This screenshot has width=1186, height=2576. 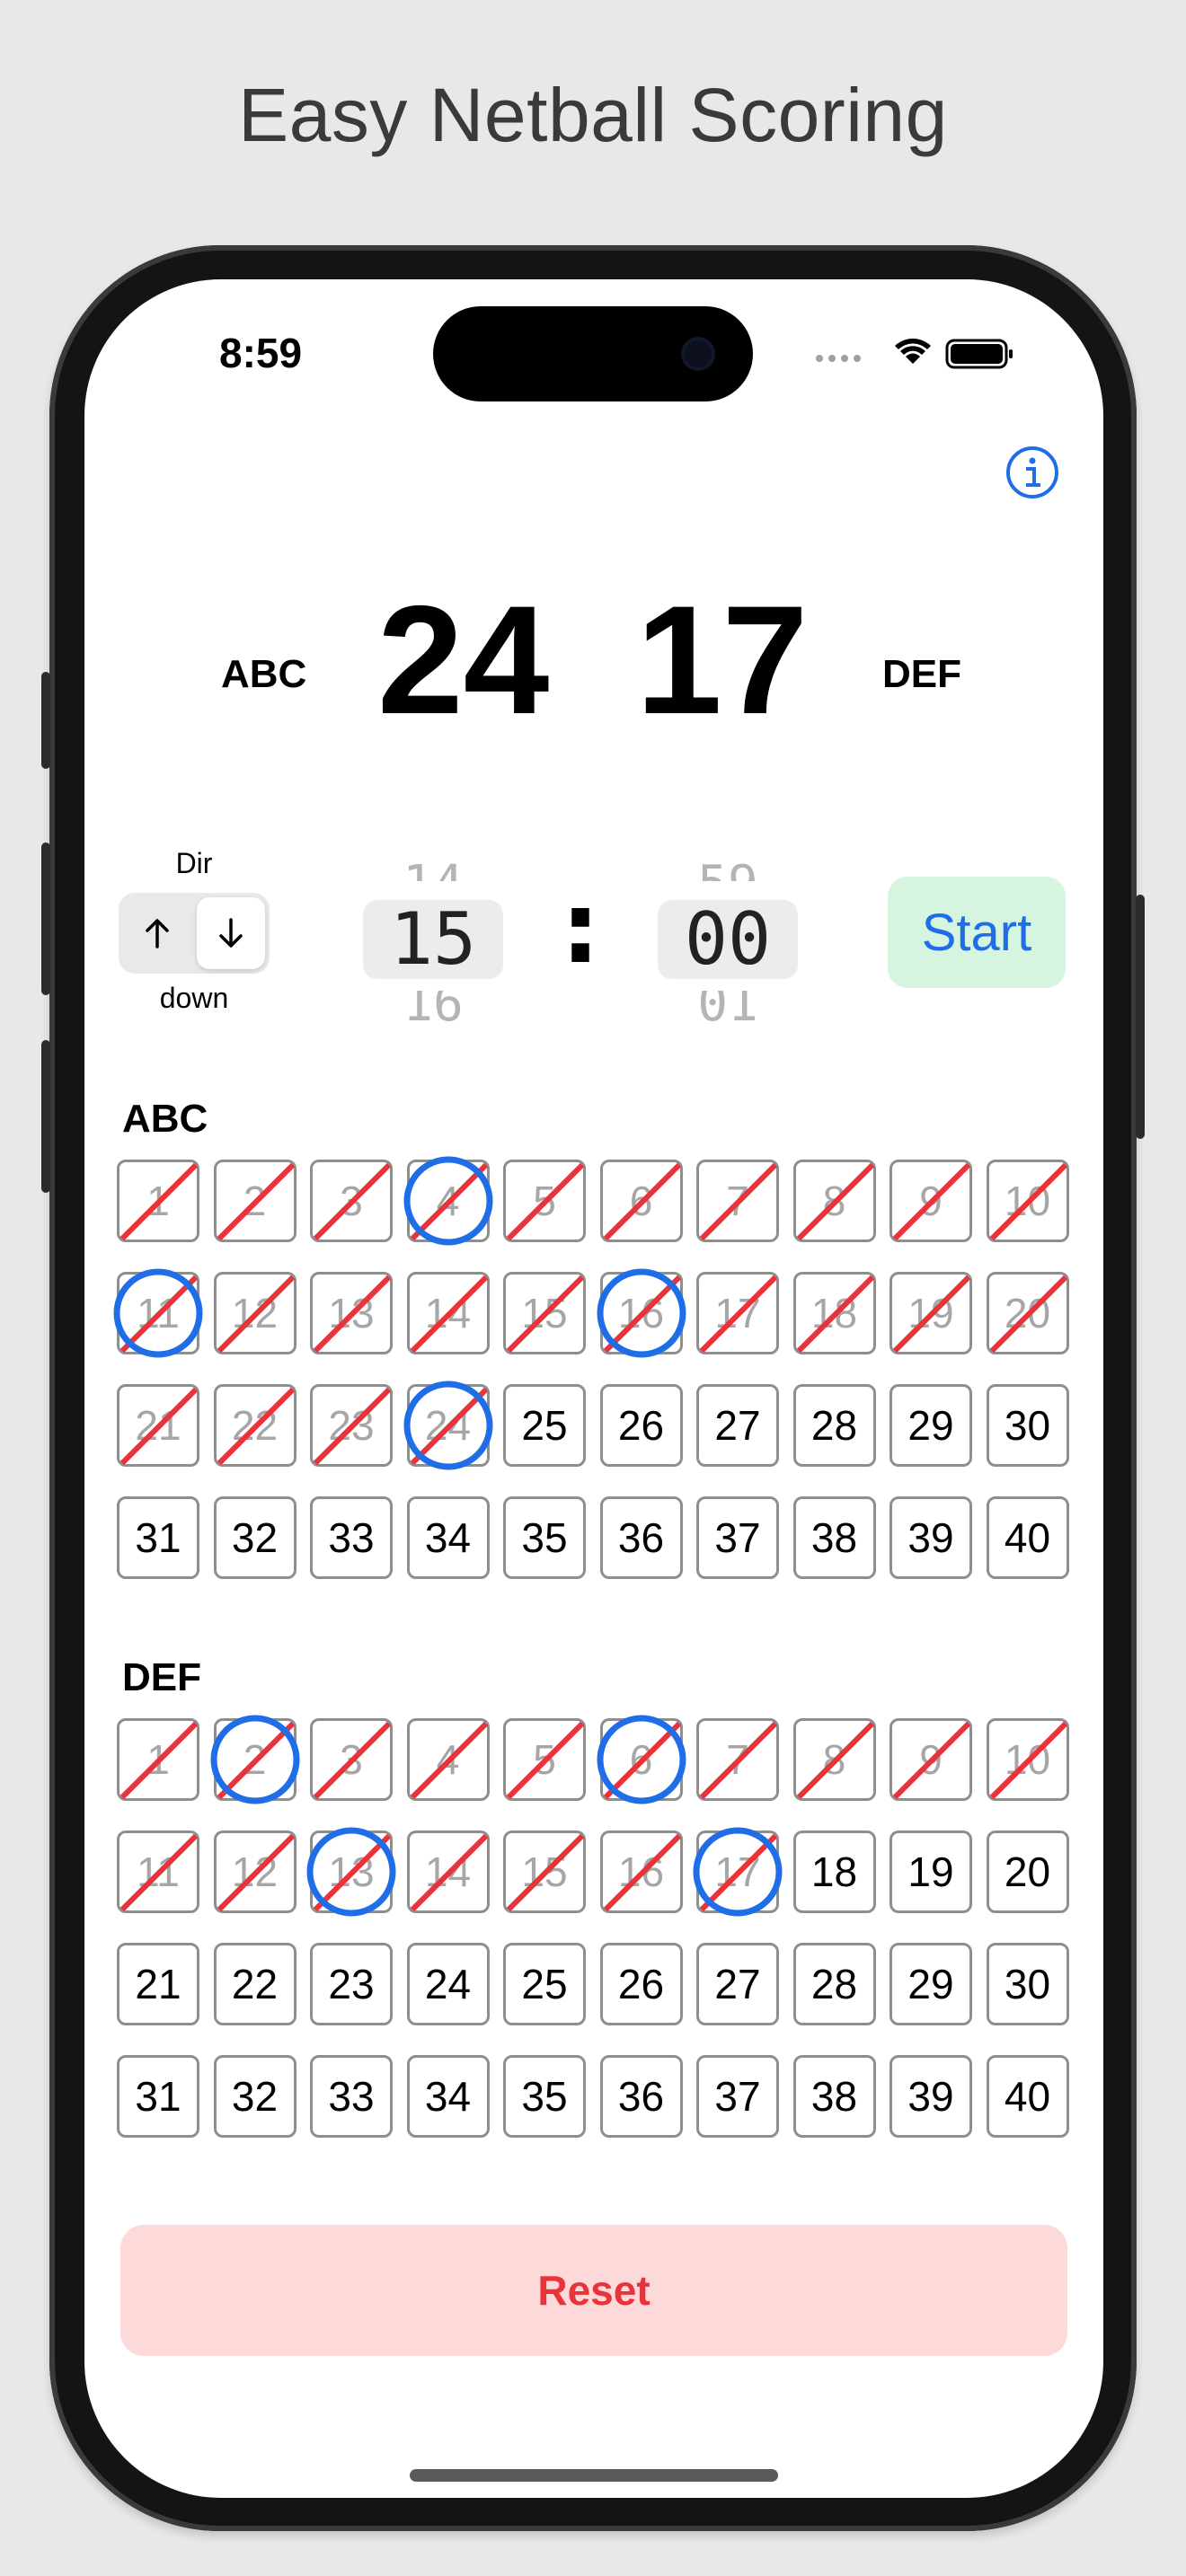 I want to click on score-cell-abc-27: 27, so click(x=737, y=1425).